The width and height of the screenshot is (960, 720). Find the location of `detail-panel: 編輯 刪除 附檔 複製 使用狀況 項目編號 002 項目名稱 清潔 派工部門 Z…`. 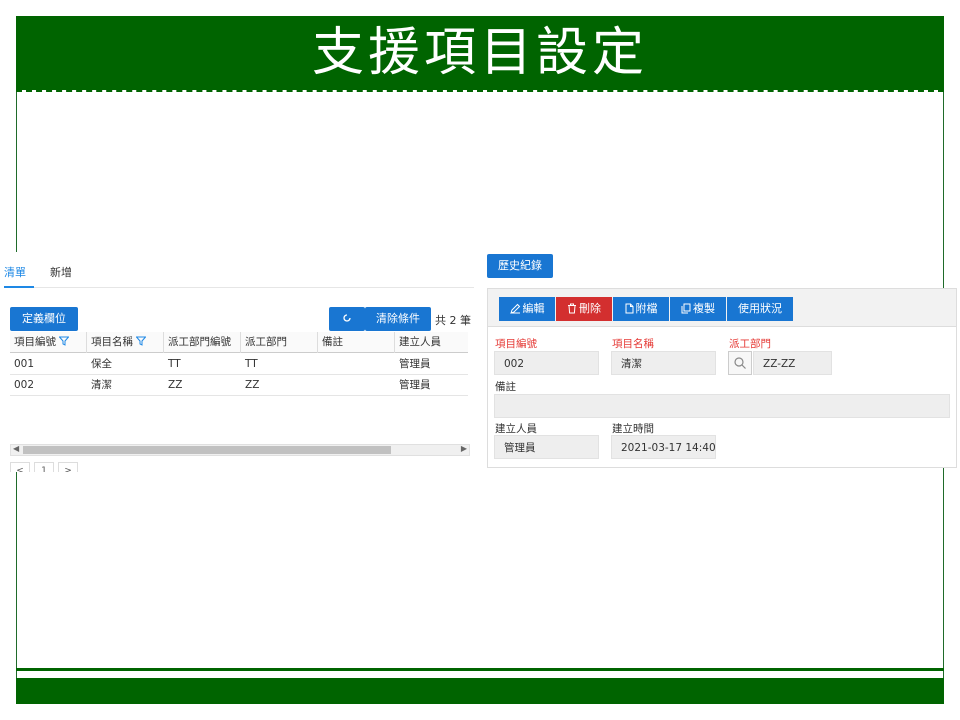

detail-panel: 編輯 刪除 附檔 複製 使用狀況 項目編號 002 項目名稱 清潔 派工部門 Z… is located at coordinates (722, 378).